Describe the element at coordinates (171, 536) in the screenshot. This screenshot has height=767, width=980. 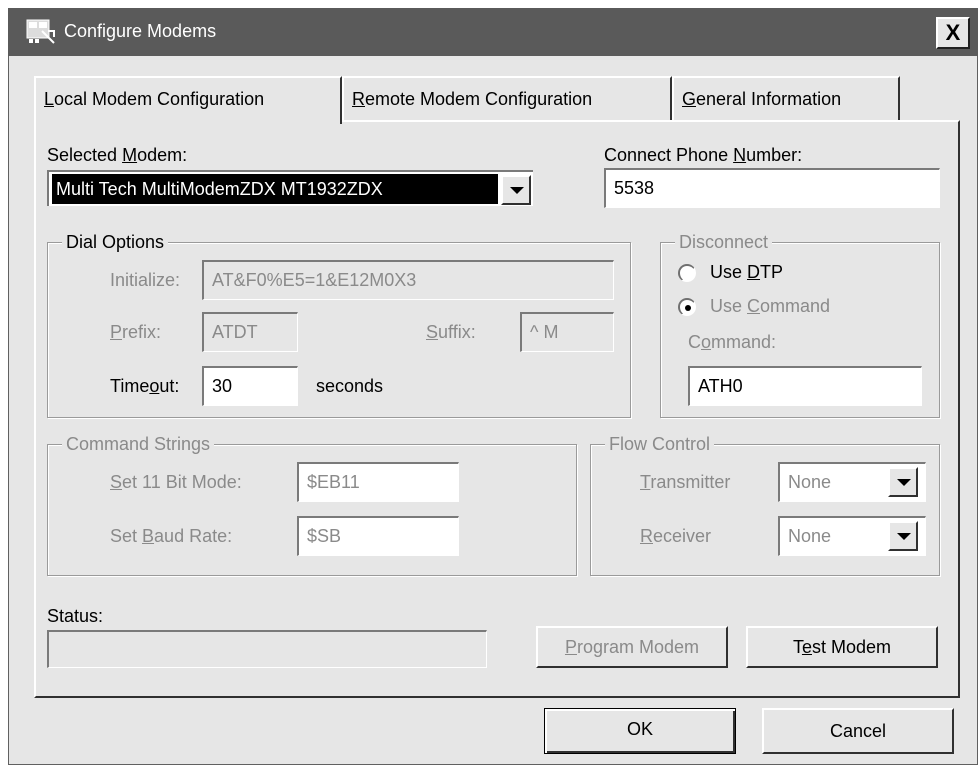
I see `set-baud-rate-label: Set Baud Rate:` at that location.